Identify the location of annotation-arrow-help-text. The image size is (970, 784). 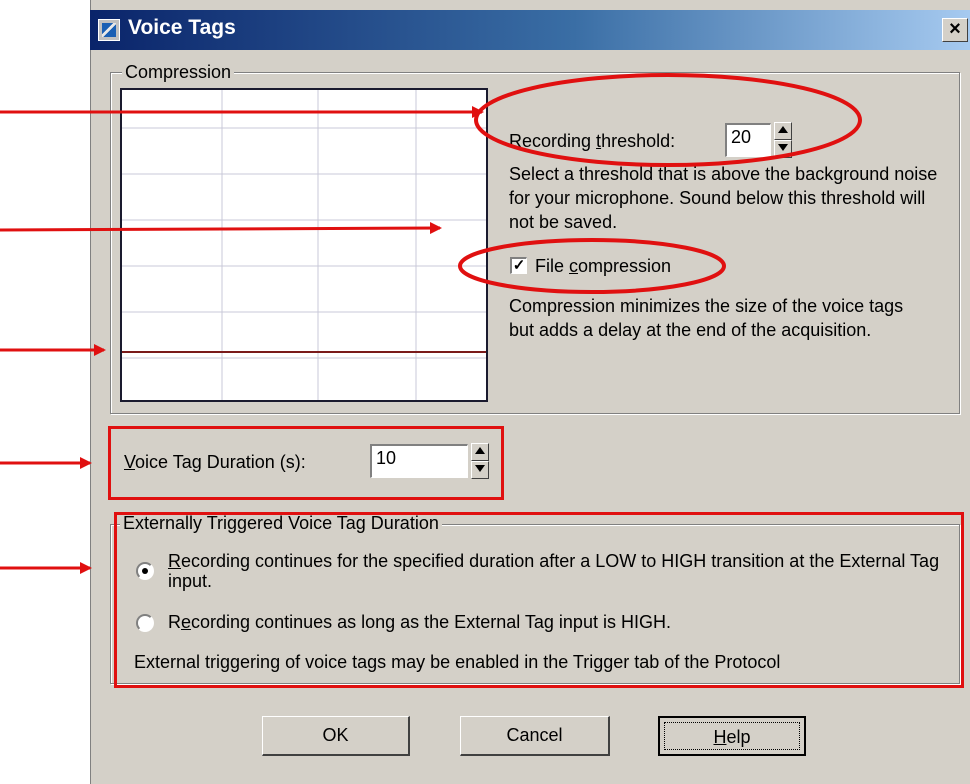
(221, 228).